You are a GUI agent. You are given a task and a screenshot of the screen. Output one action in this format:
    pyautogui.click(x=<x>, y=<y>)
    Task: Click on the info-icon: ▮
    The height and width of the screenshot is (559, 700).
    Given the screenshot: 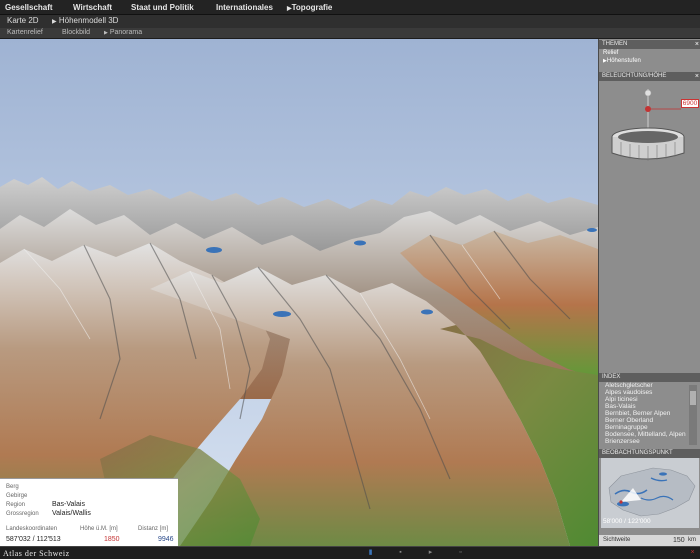 What is the action you would take?
    pyautogui.click(x=370, y=553)
    